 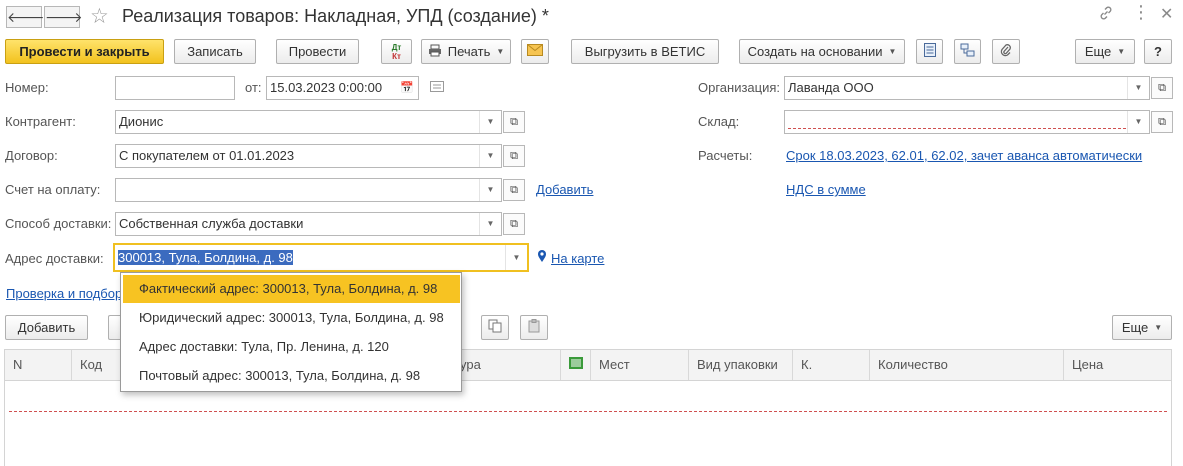 I want to click on column-header-package-type: Вид упаковки, so click(x=733, y=365).